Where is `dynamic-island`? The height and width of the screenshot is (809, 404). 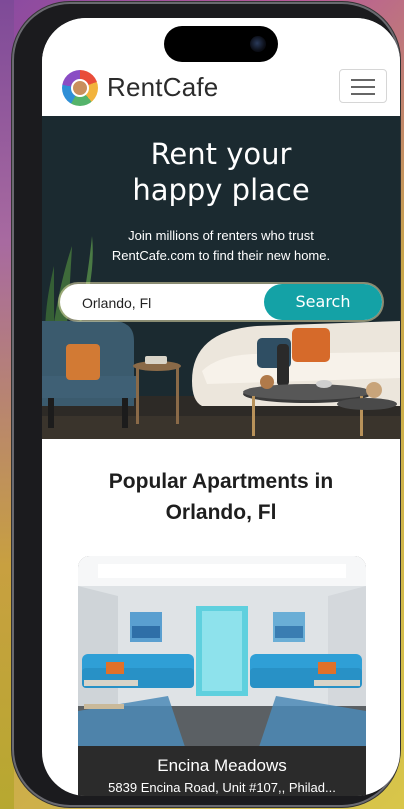 dynamic-island is located at coordinates (221, 44).